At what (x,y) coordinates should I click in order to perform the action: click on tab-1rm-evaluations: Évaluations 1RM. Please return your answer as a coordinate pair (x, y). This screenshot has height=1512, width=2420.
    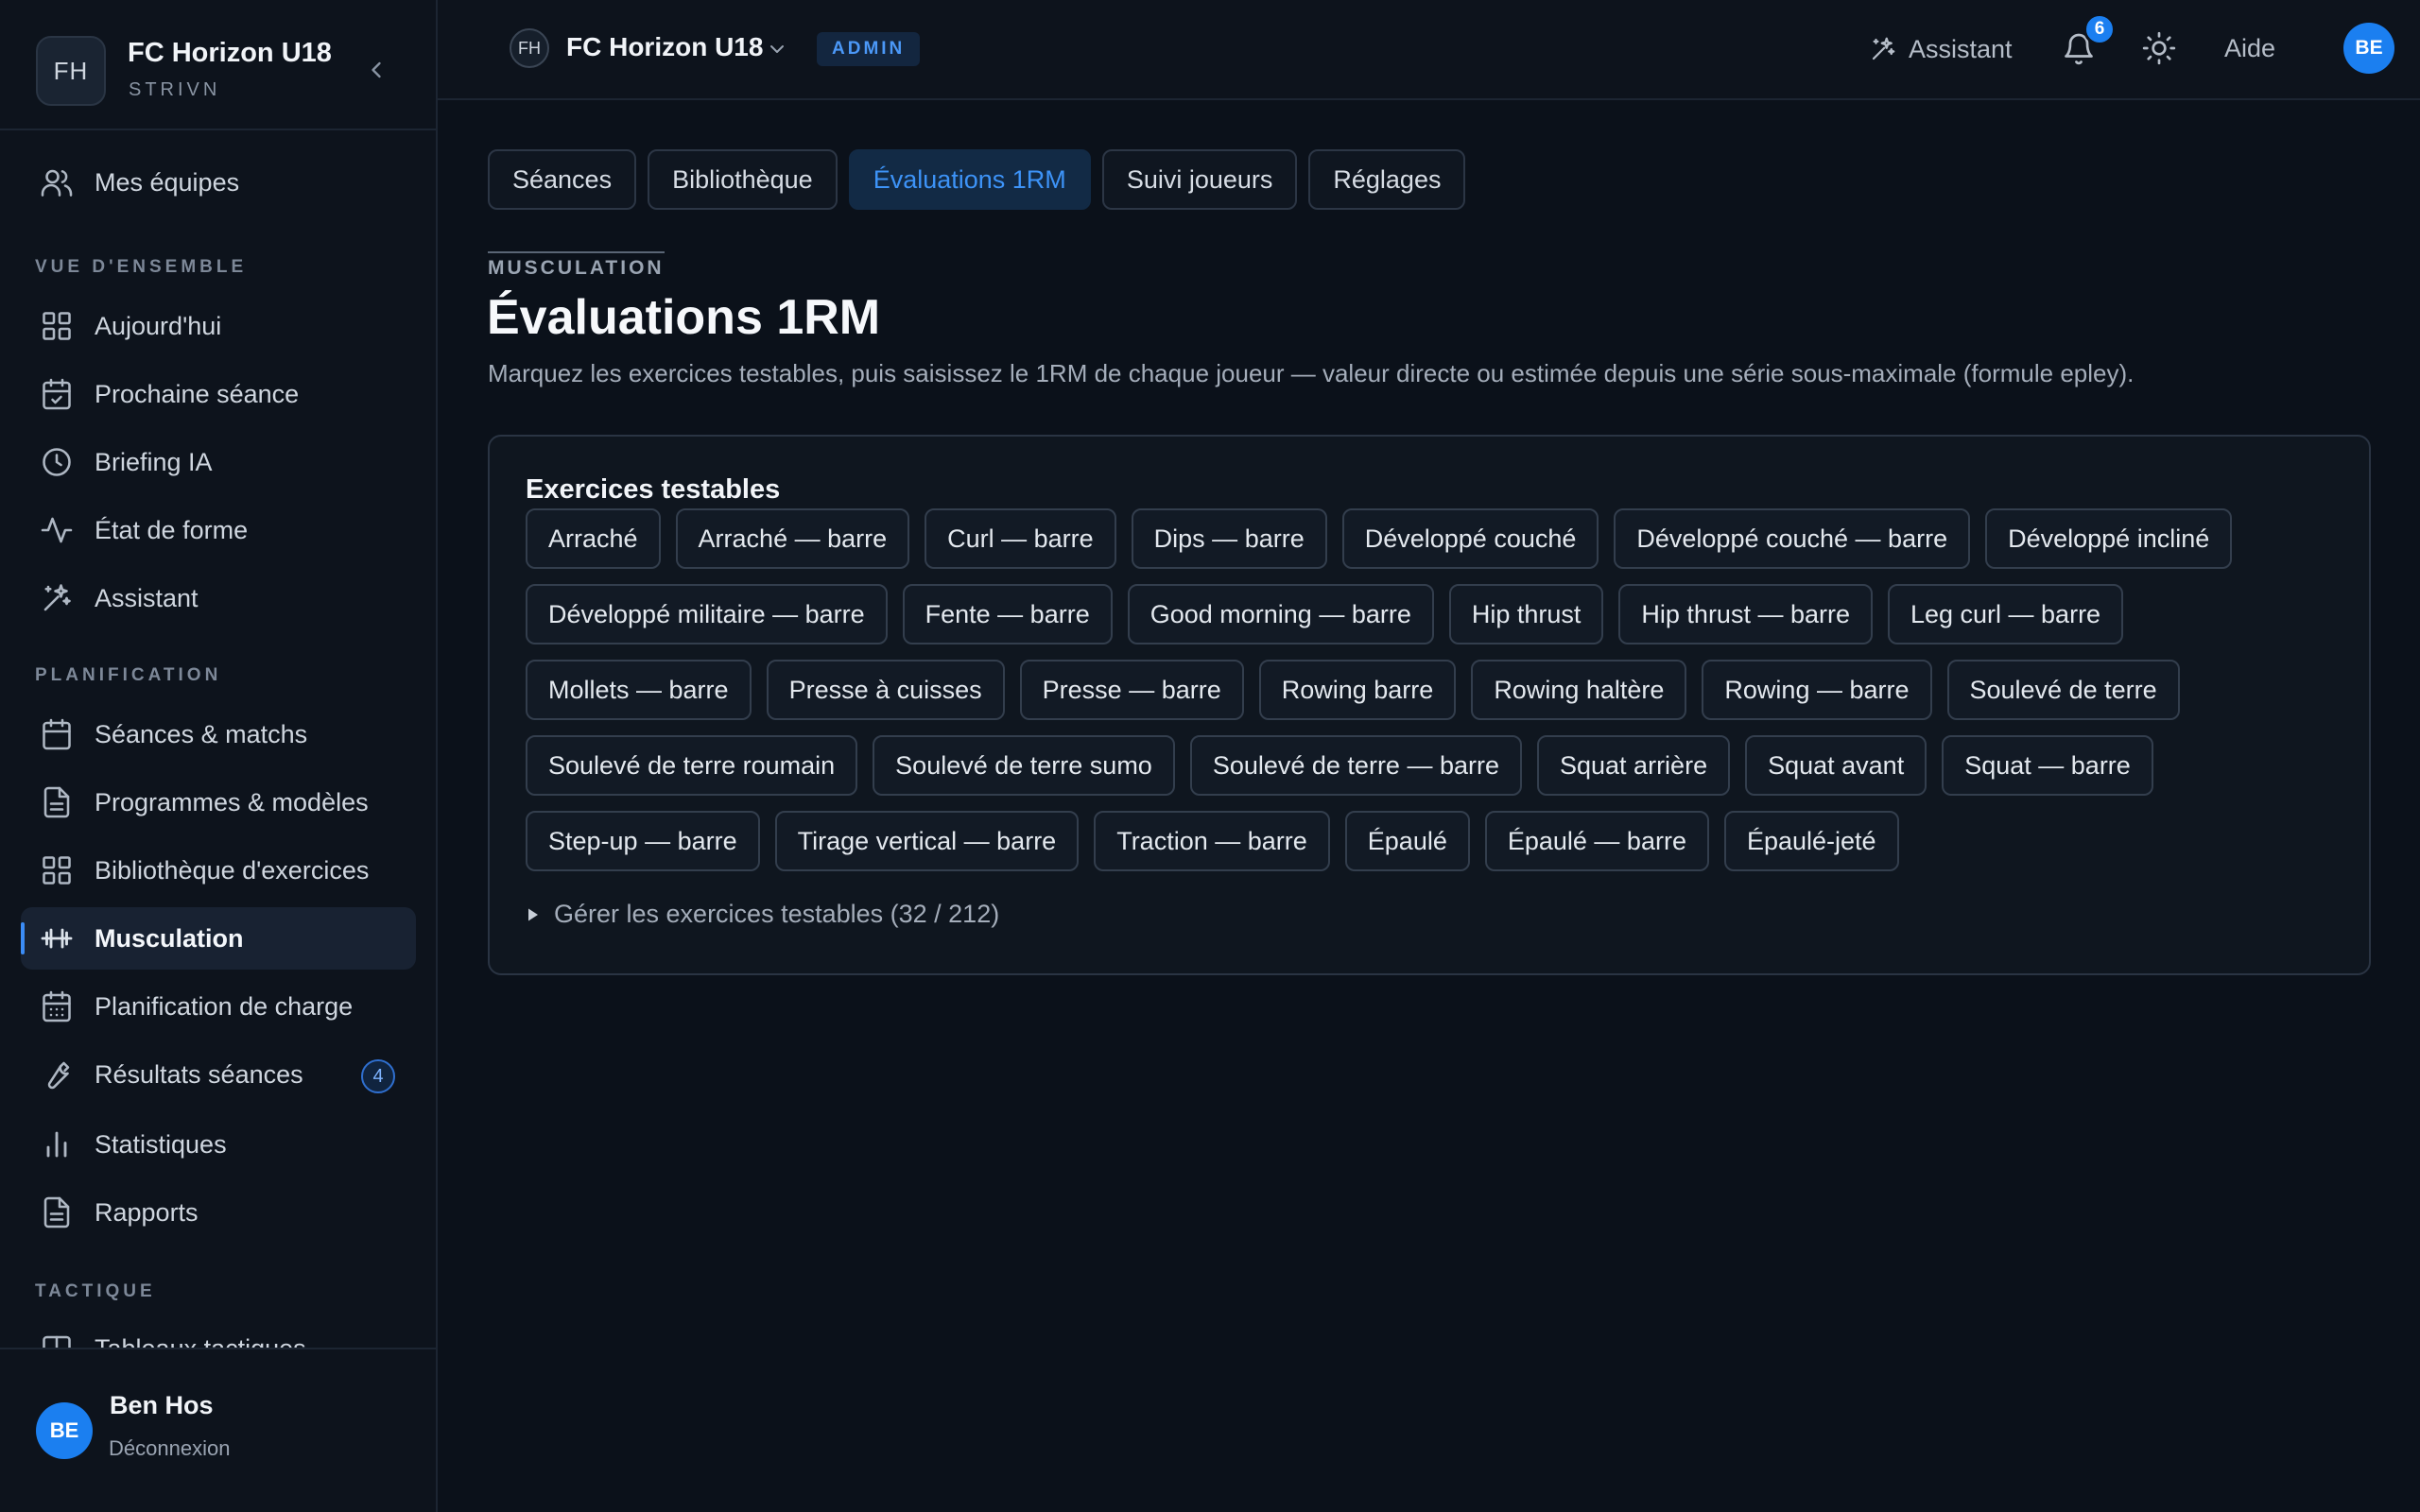
    Looking at the image, I should click on (970, 179).